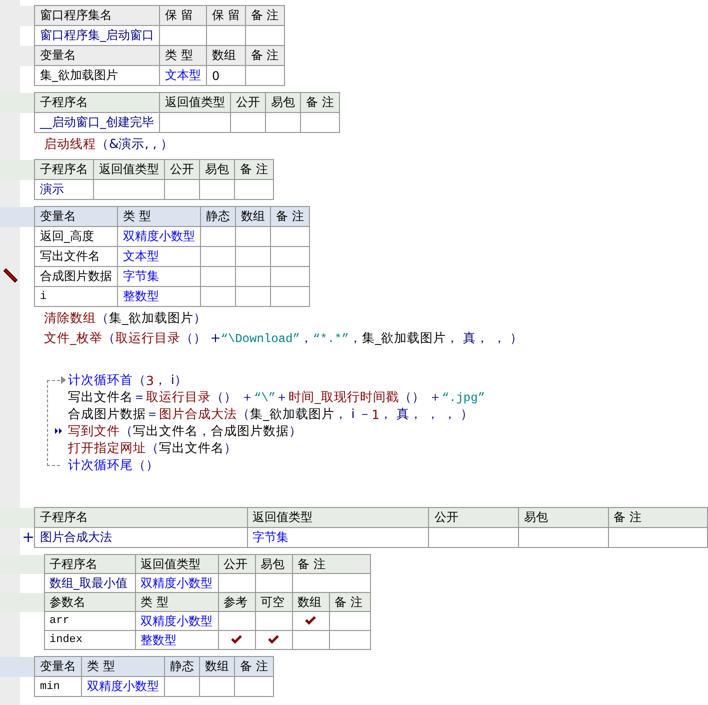 Image resolution: width=708 pixels, height=705 pixels. I want to click on table-cell: i, so click(76, 296).